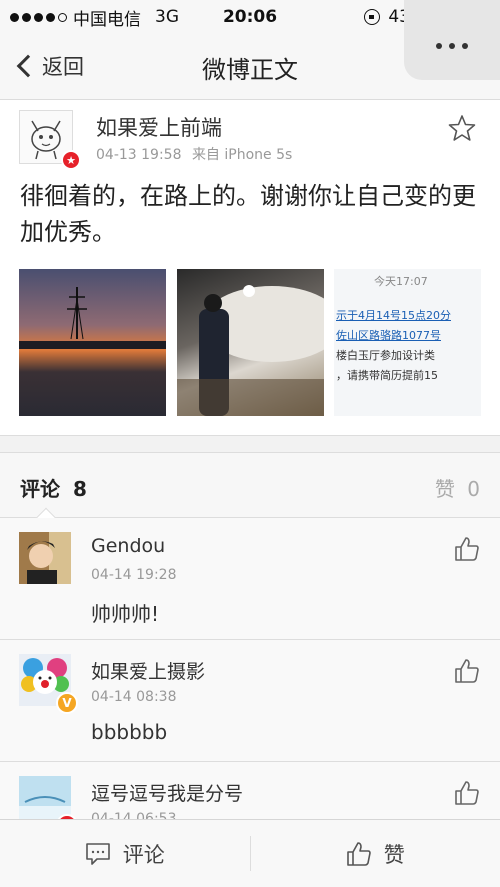 Image resolution: width=500 pixels, height=887 pixels. Describe the element at coordinates (125, 614) in the screenshot. I see `comment-text: 帅帅帅!` at that location.